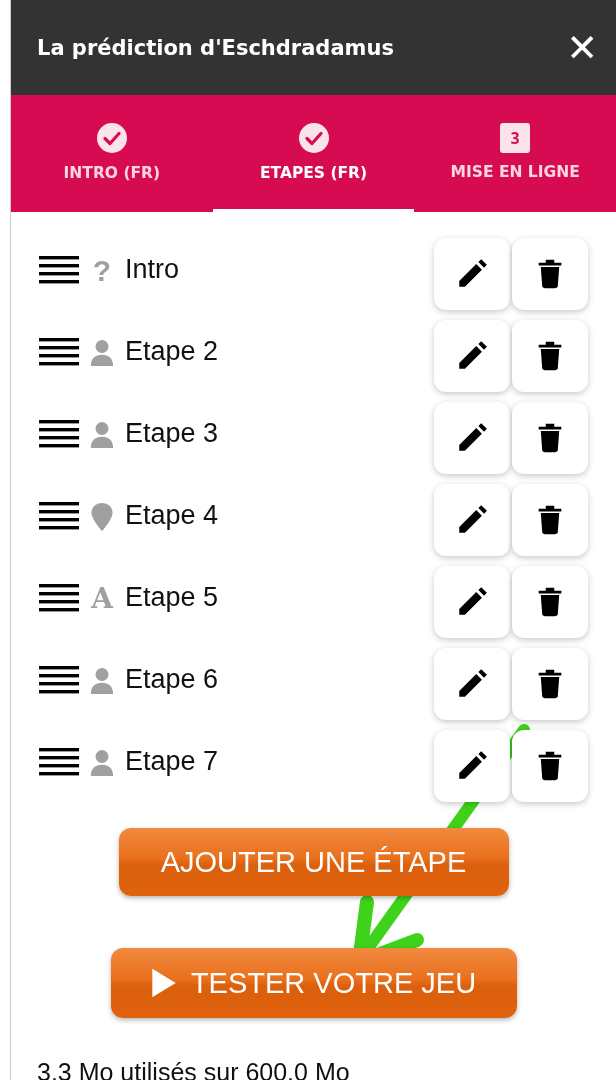 The image size is (616, 1080). I want to click on tab: 3 MISE EN LIGNE, so click(515, 153).